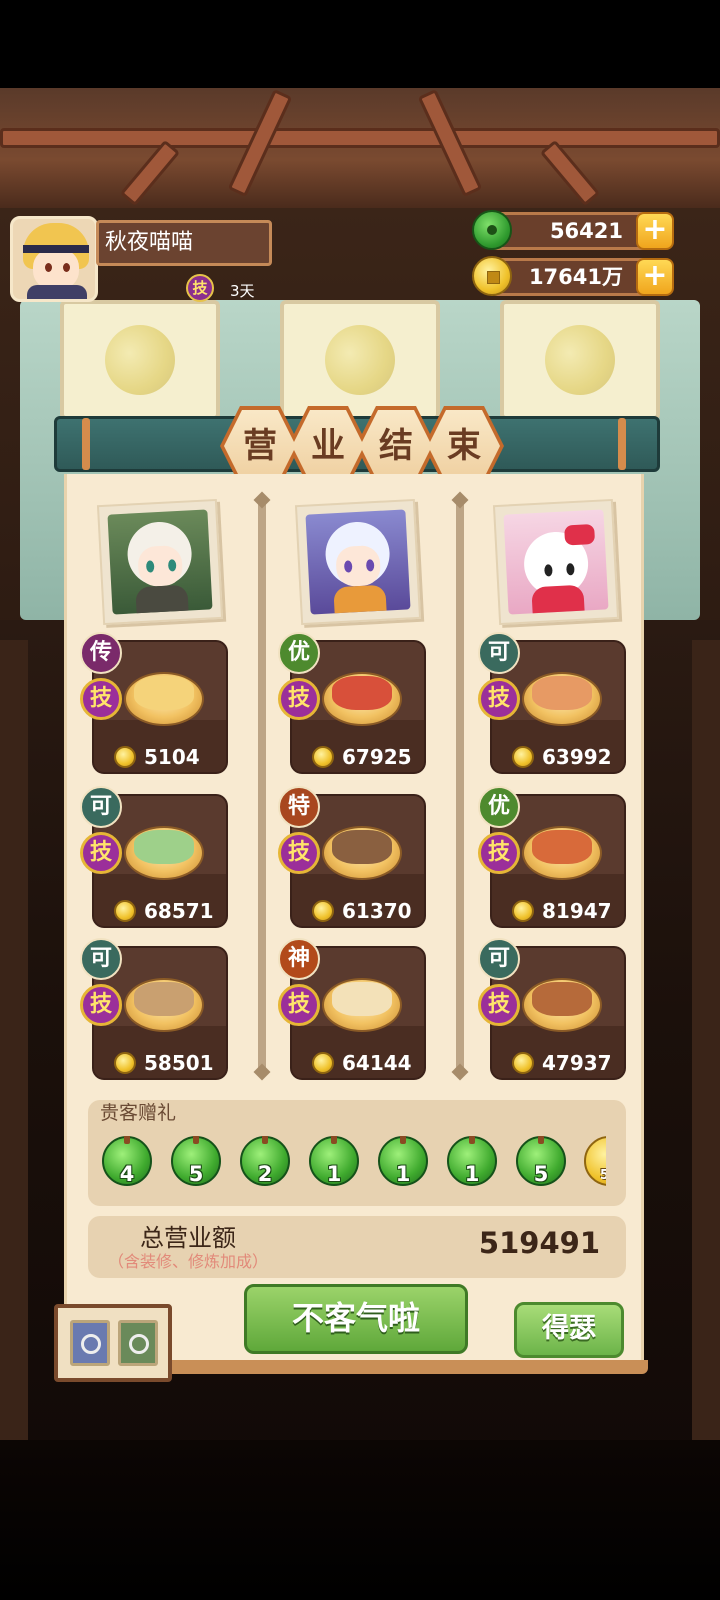  I want to click on bottom-area, so click(360, 1520).